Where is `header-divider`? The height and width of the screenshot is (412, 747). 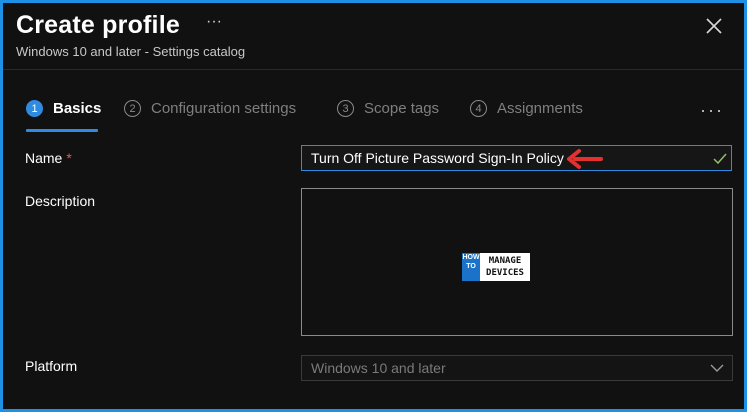 header-divider is located at coordinates (373, 69).